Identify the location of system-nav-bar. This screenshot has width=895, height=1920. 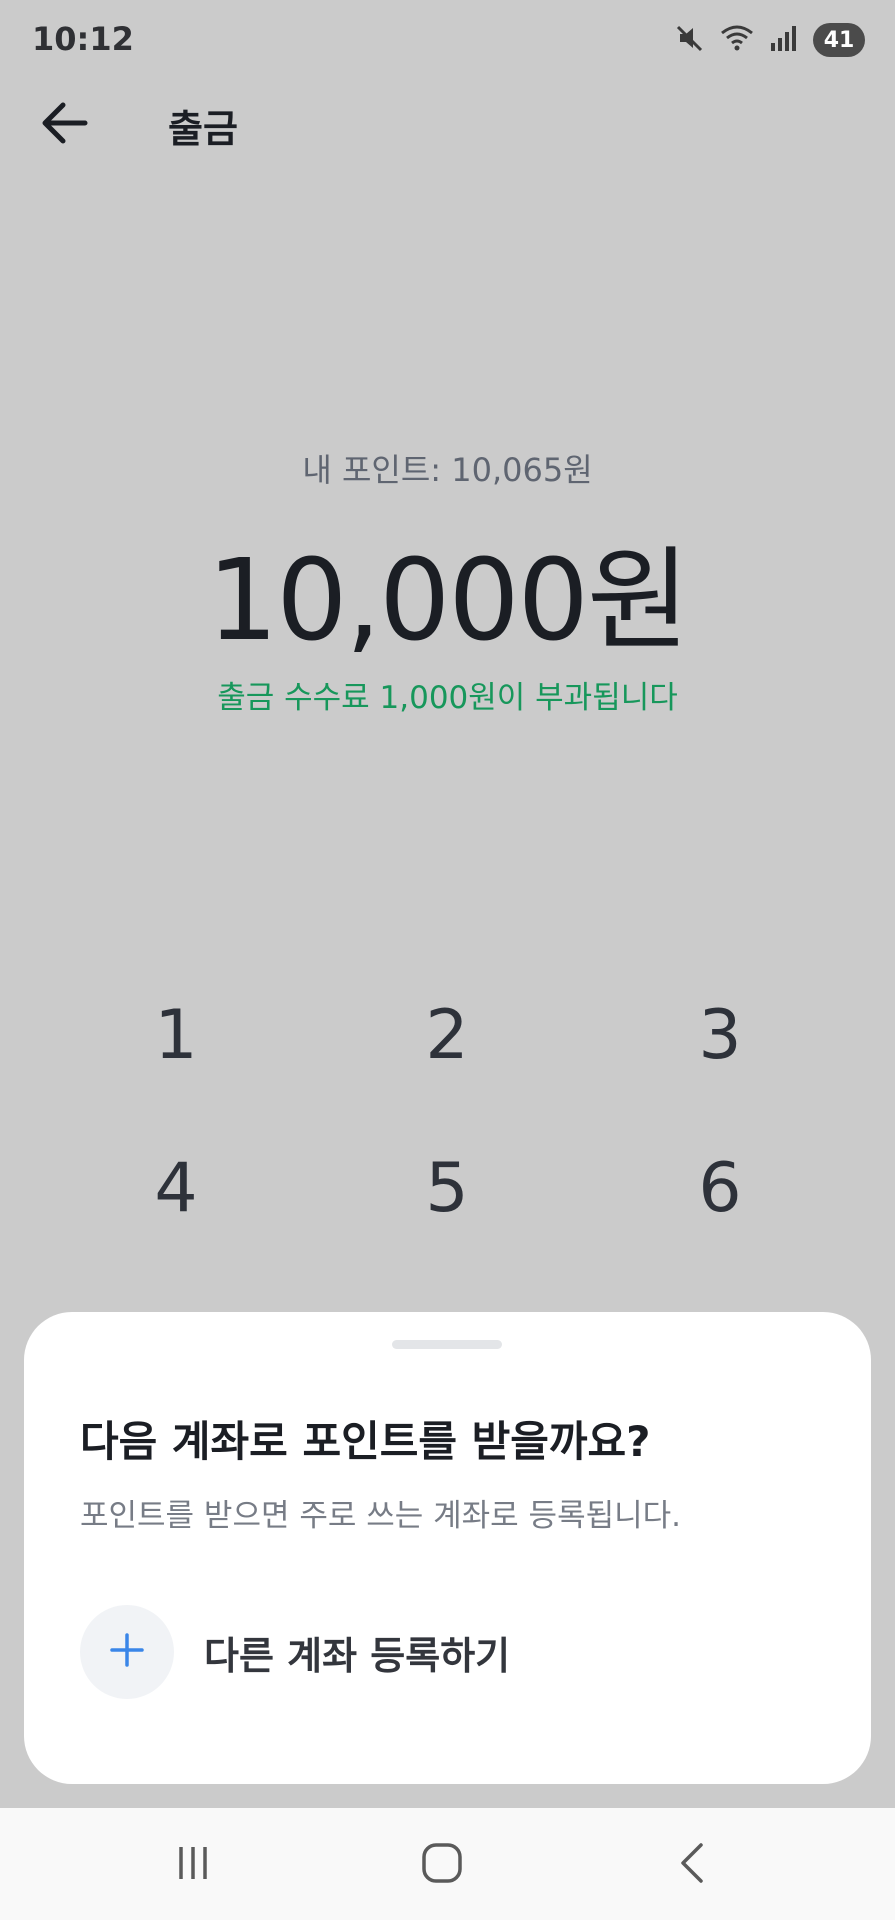
(447, 1864).